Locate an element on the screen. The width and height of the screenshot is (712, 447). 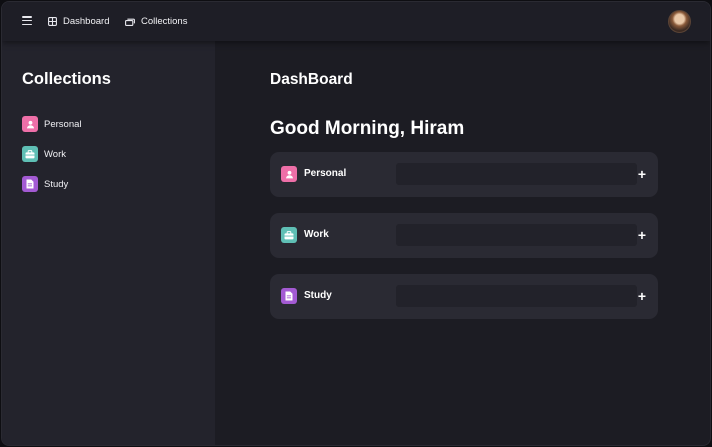
greeting-heading: Good Morning, Hiram is located at coordinates (367, 128).